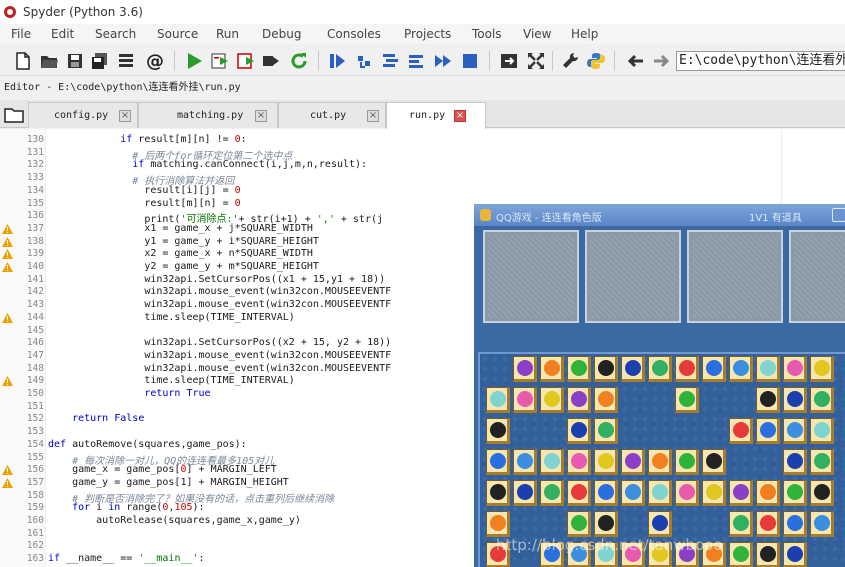  Describe the element at coordinates (23, 61) in the screenshot. I see `new-file-icon` at that location.